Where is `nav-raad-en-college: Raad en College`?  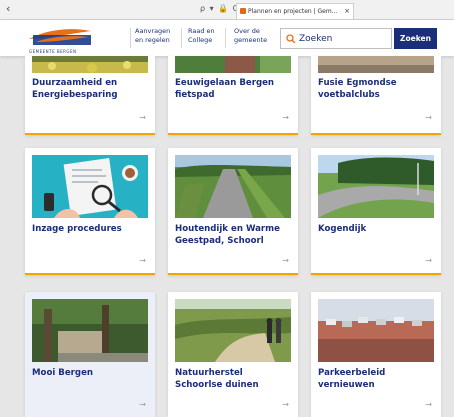
nav-raad-en-college: Raad en College is located at coordinates (201, 36).